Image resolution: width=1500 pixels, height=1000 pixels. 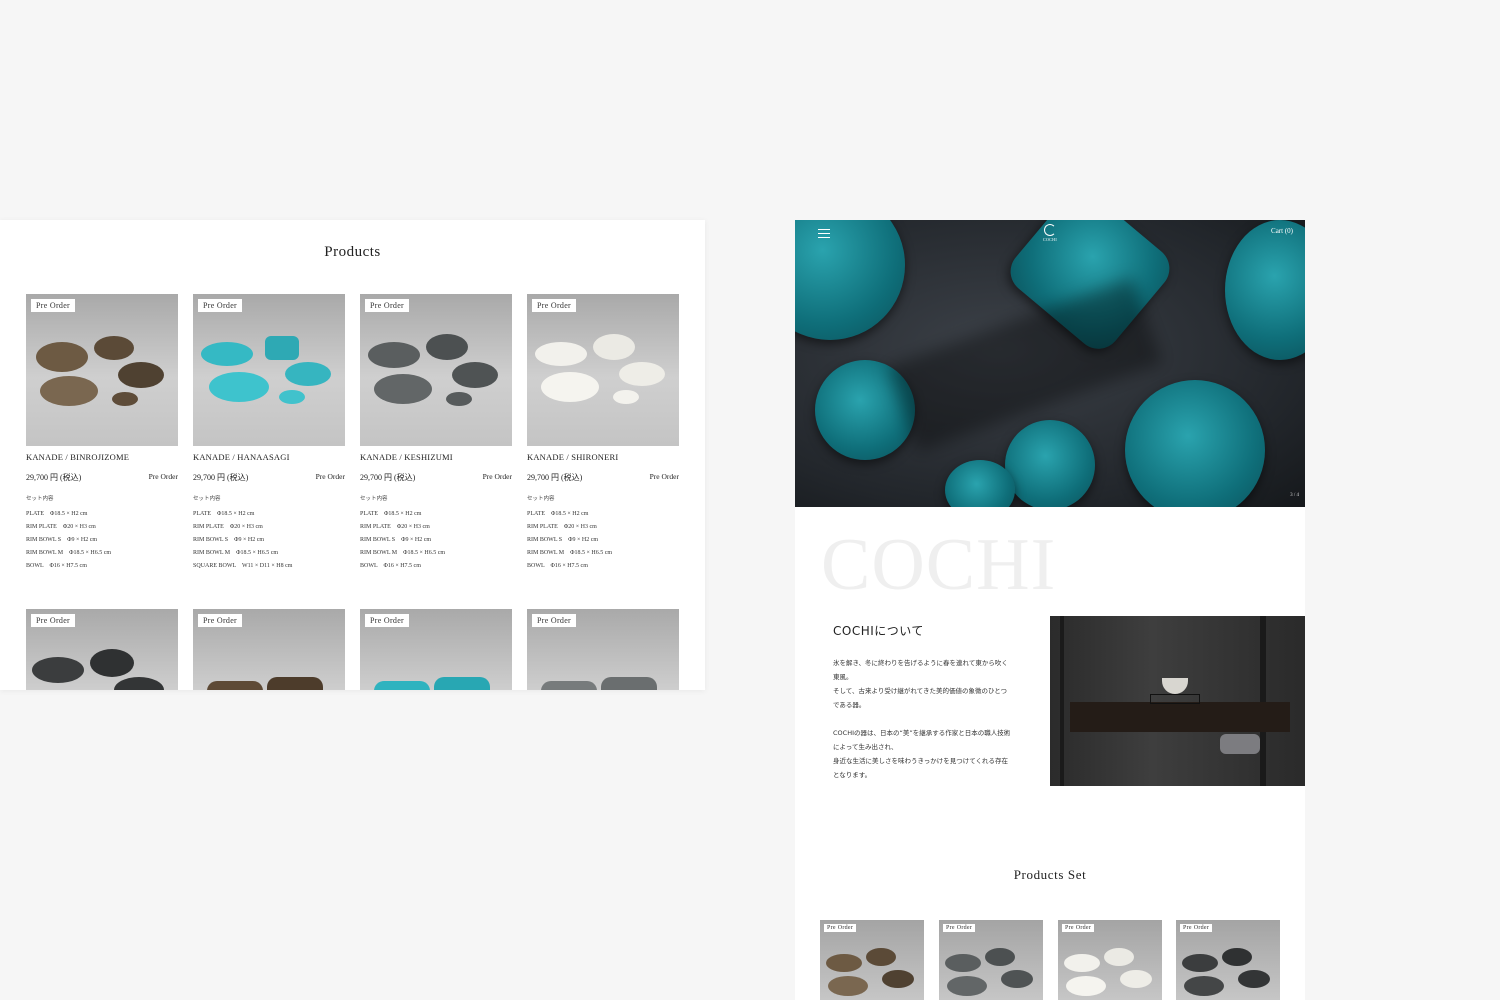 I want to click on product-card-row2-1: Pre Order, so click(x=102, y=649).